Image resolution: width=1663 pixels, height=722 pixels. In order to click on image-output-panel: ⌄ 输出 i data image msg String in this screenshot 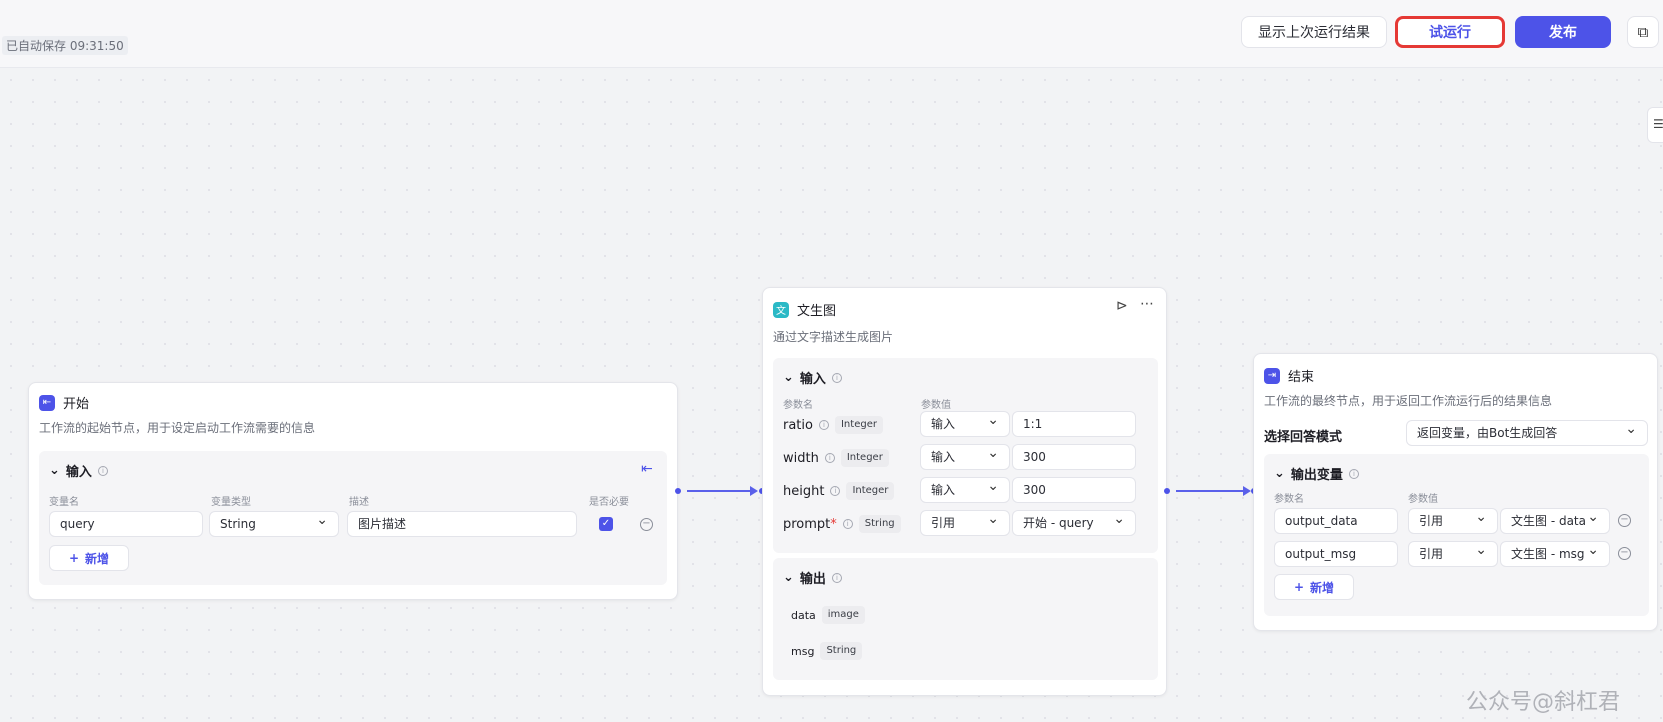, I will do `click(965, 619)`.